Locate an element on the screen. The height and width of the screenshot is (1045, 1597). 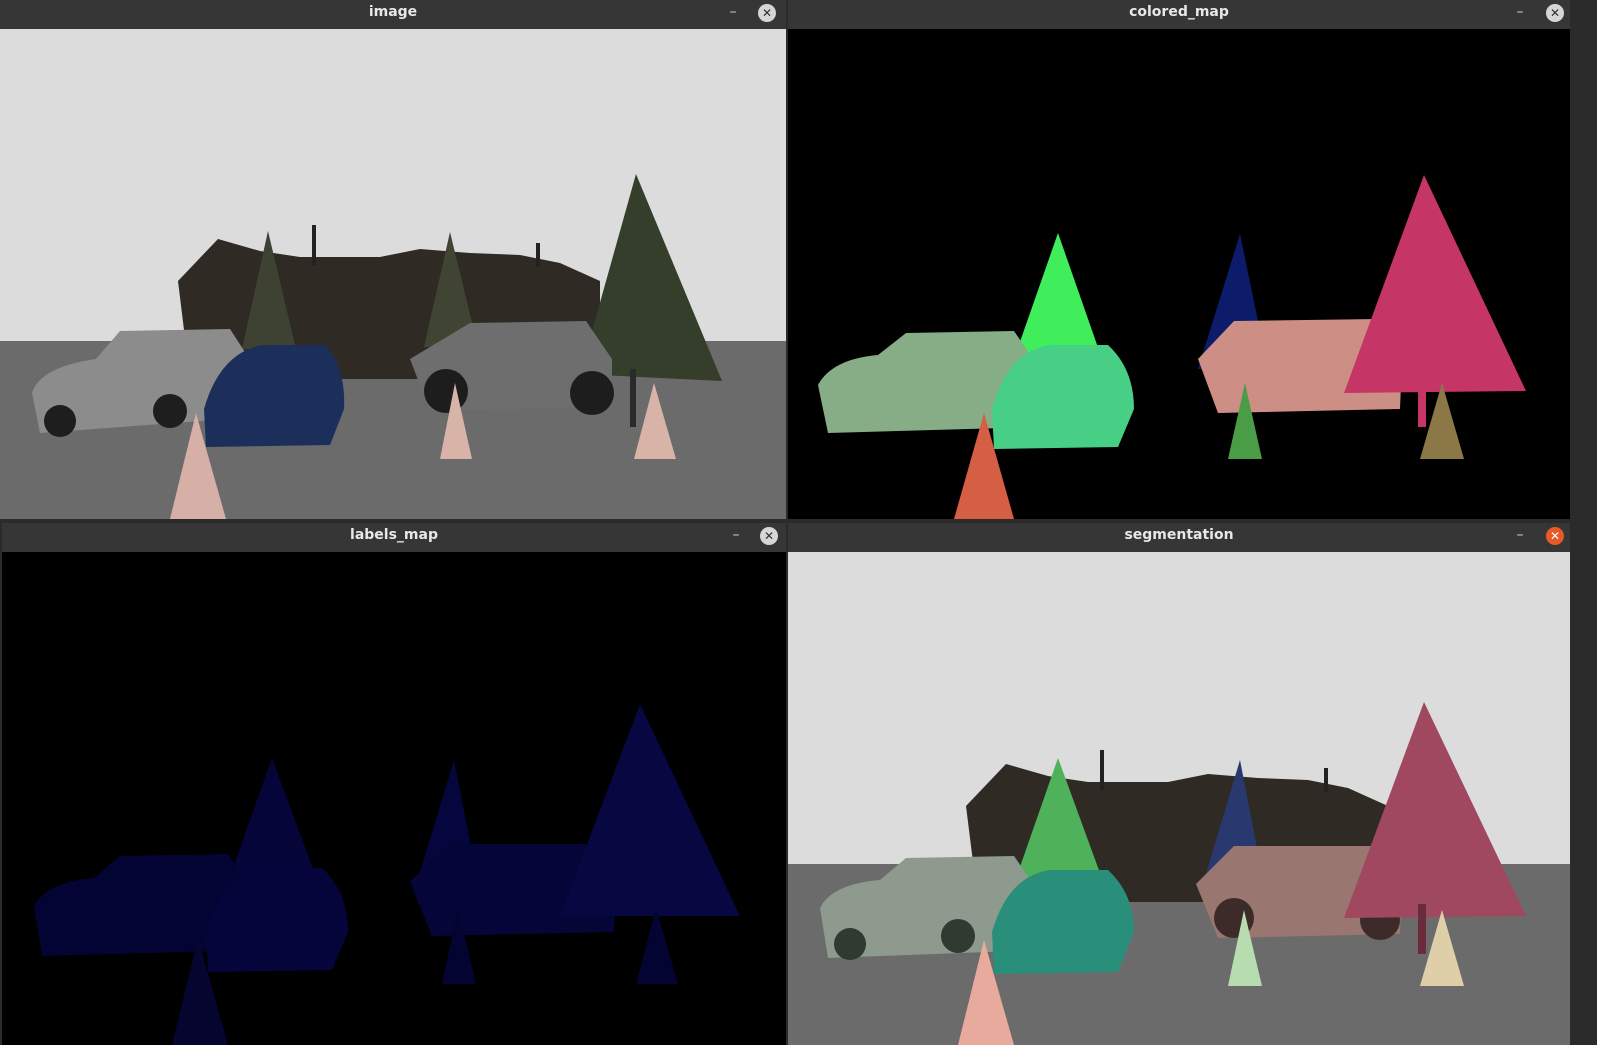
segmentation-titlebar: segmentation – ✕ is located at coordinates (1179, 537).